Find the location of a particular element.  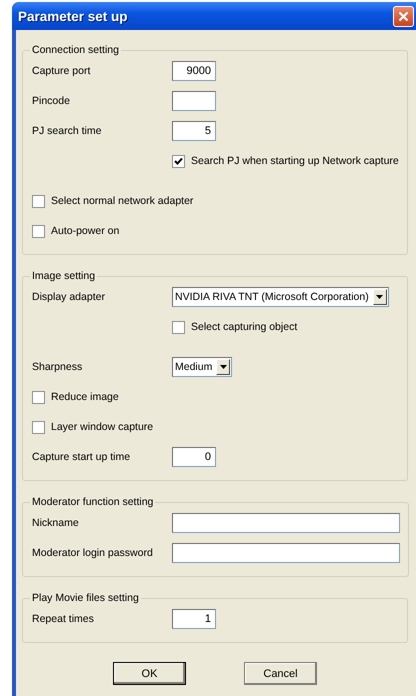

number-field: 5 is located at coordinates (194, 131).